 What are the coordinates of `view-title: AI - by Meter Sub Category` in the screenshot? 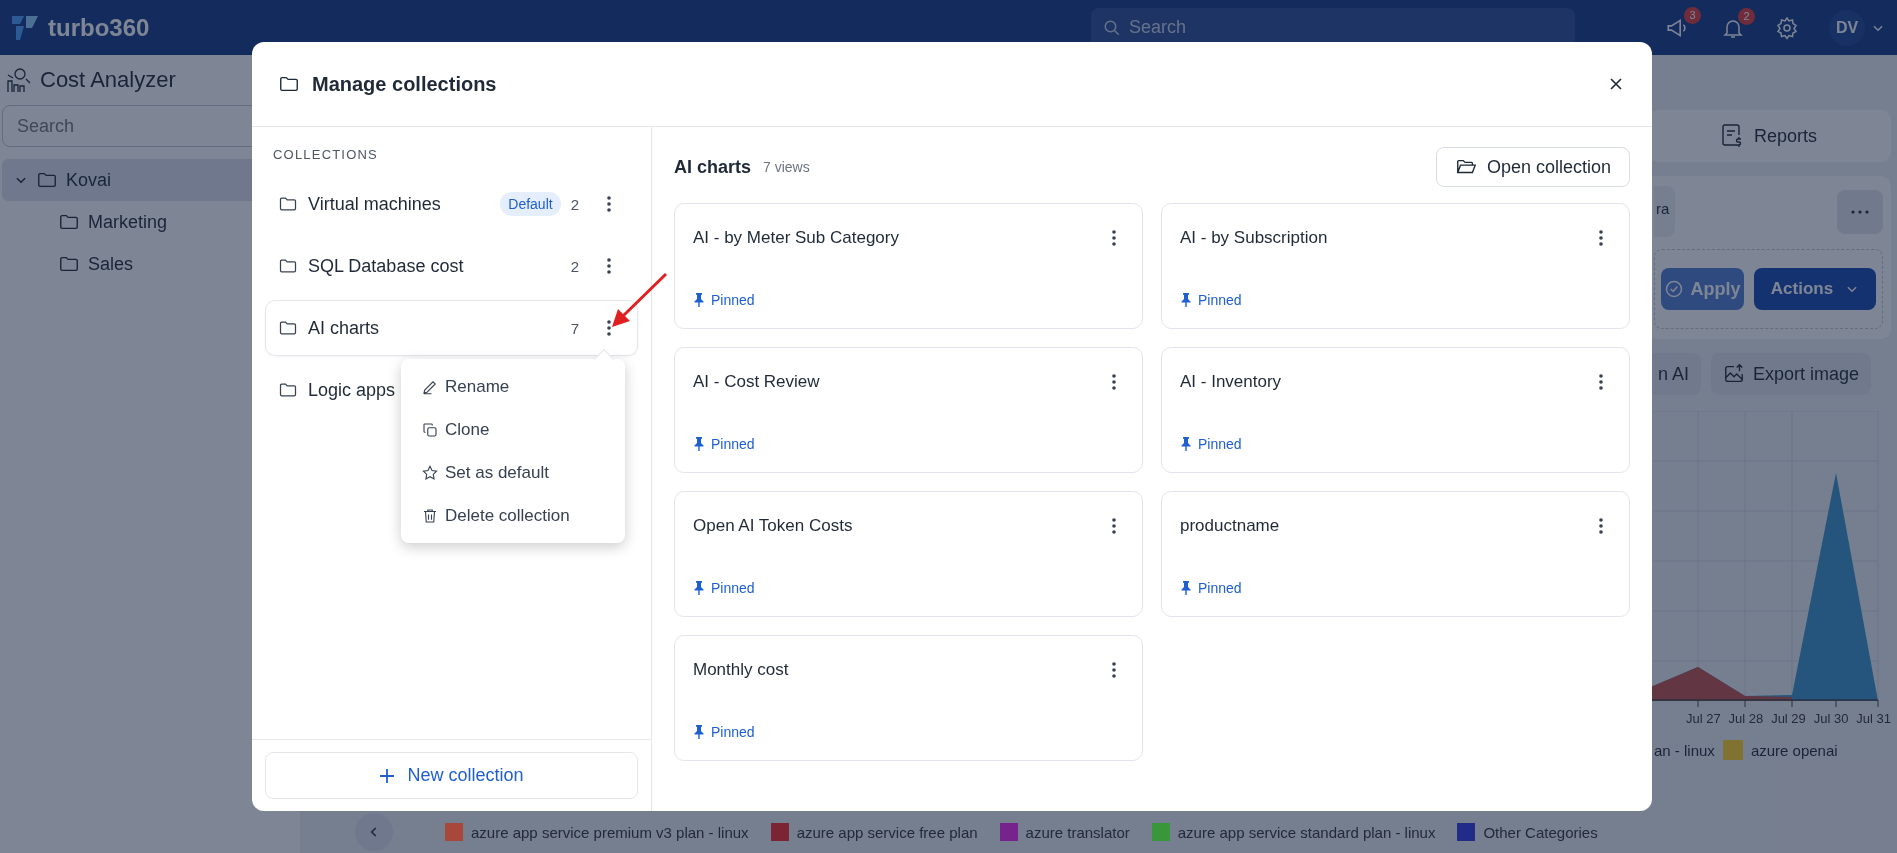 It's located at (796, 238).